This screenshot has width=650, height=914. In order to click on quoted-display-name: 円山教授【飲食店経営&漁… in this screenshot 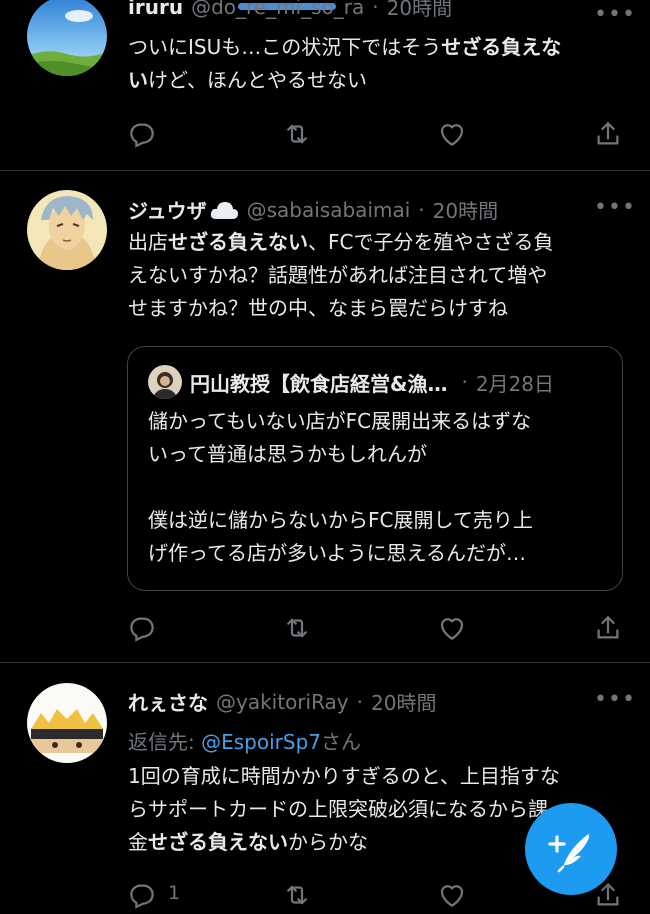, I will do `click(319, 383)`.